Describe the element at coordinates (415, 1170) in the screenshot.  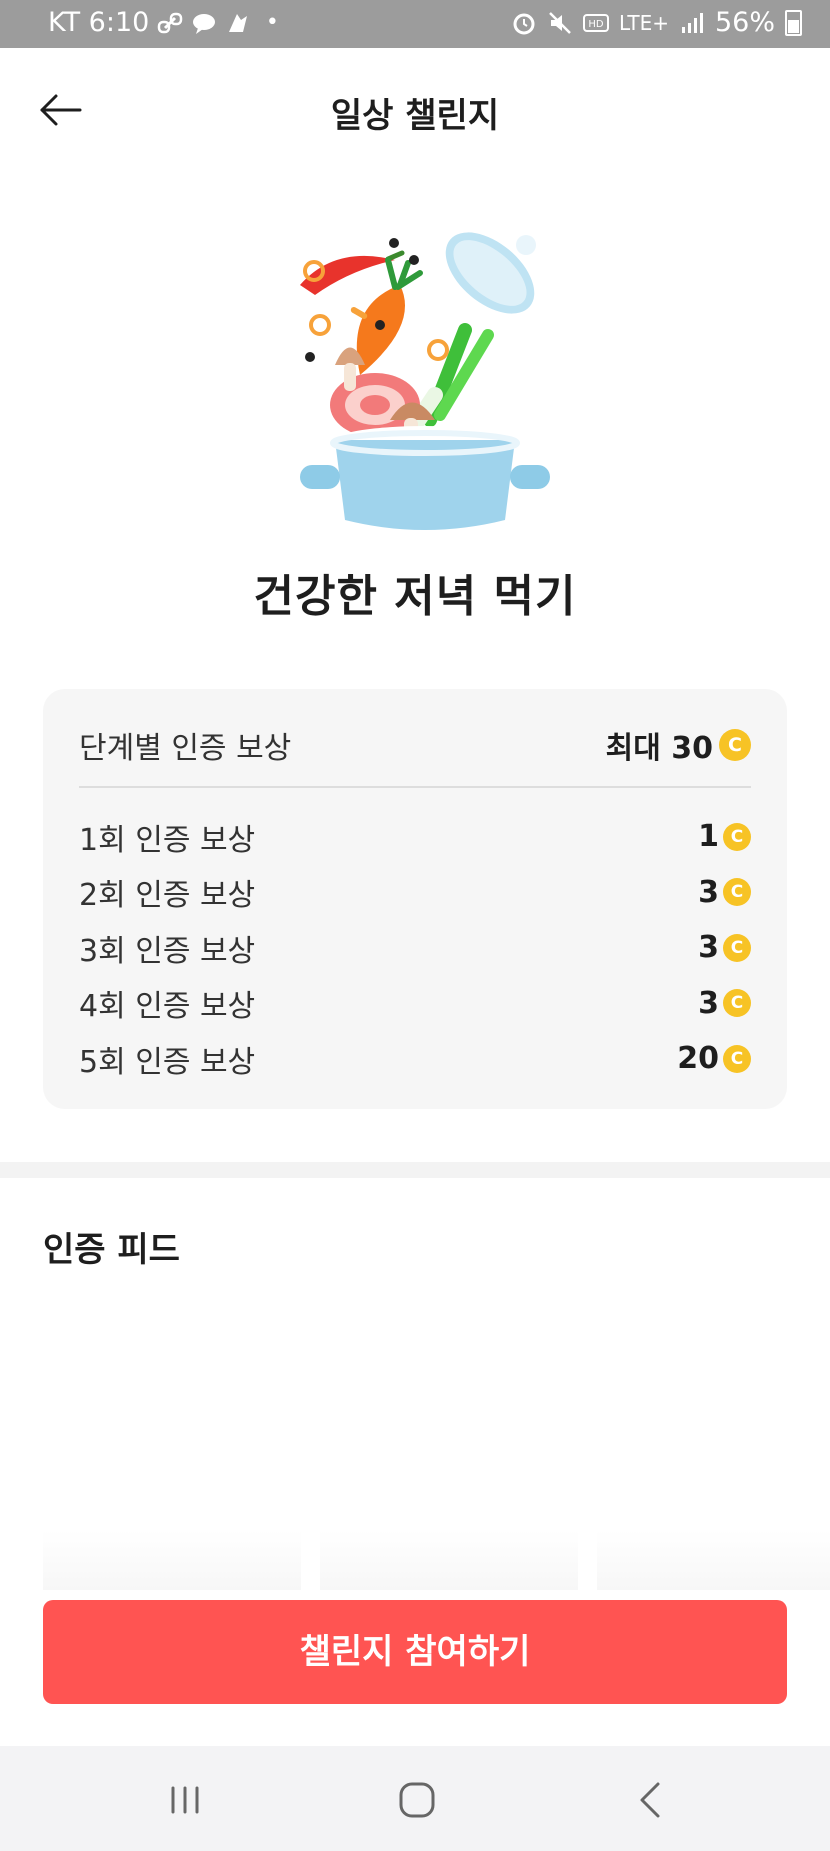
I see `section-divider` at that location.